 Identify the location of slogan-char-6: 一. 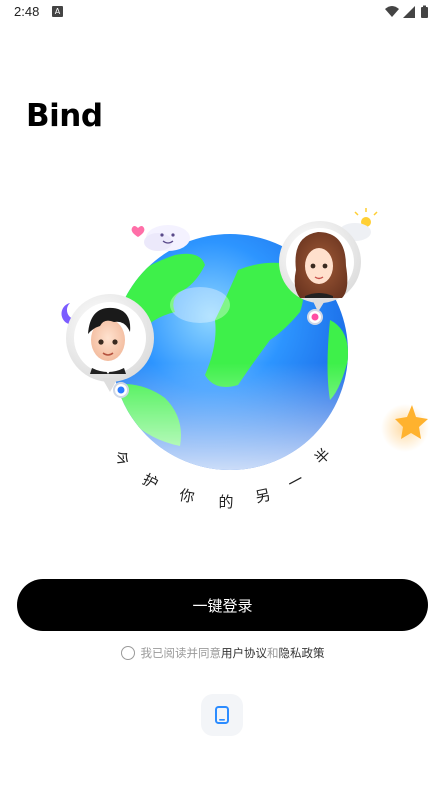
(296, 481).